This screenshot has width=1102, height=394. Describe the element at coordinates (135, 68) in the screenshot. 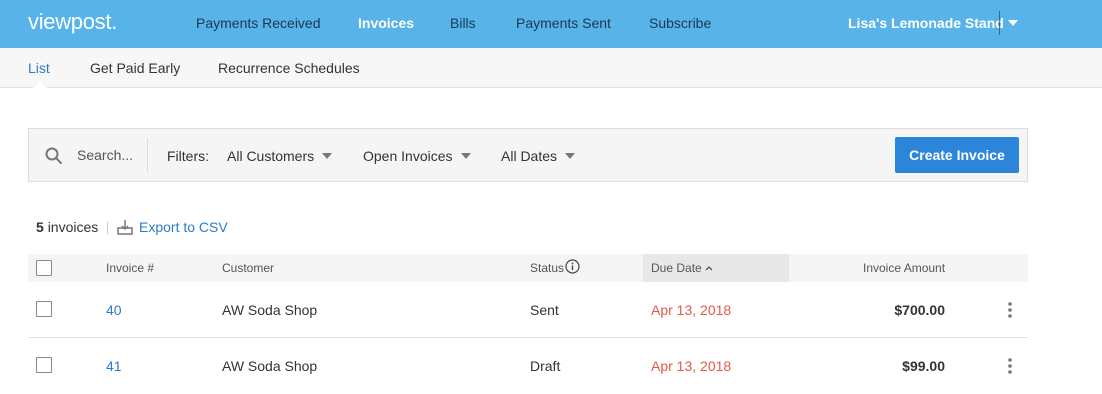

I see `subnav-get-paid-early: Get Paid Early` at that location.